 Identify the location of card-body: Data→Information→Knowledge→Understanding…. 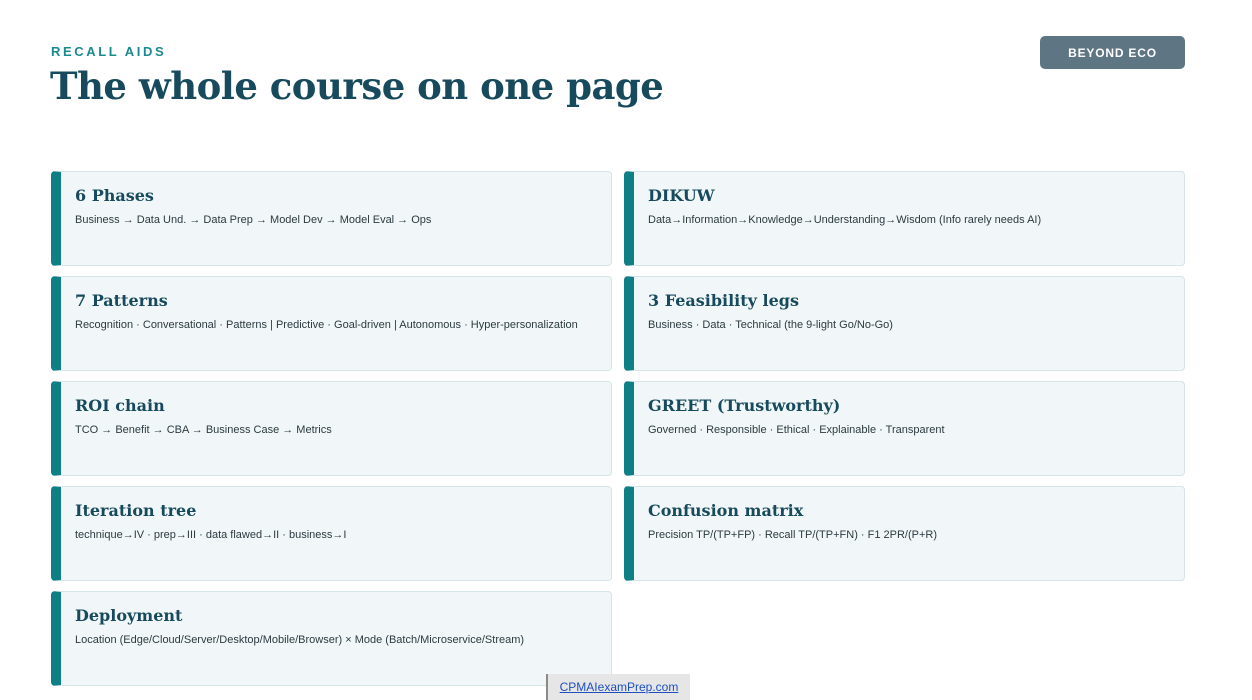
(845, 220).